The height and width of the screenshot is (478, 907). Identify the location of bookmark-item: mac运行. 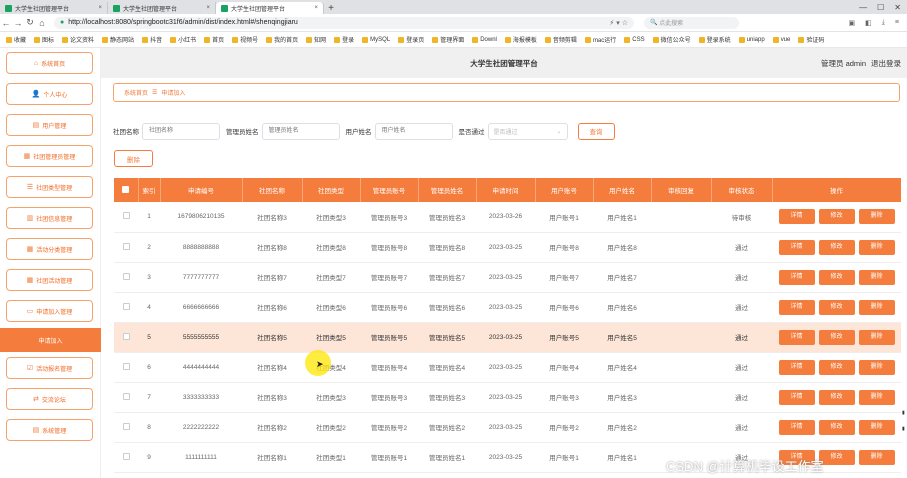
(600, 39).